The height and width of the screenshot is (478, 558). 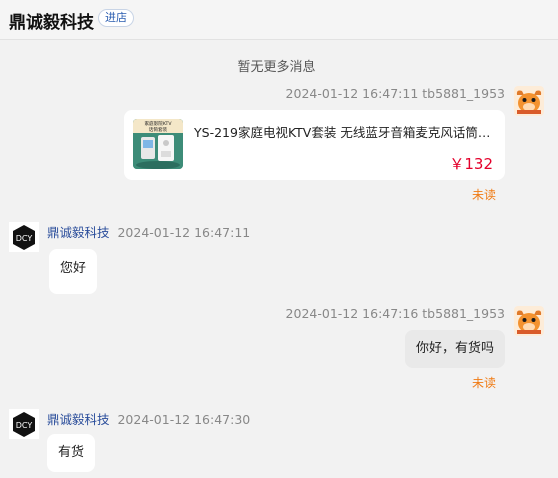 I want to click on message-time: 2024-01-12 16:47:11, so click(x=184, y=232).